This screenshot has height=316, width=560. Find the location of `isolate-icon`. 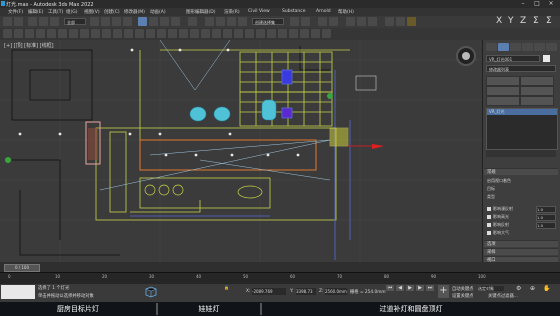

isolate-icon is located at coordinates (151, 292).